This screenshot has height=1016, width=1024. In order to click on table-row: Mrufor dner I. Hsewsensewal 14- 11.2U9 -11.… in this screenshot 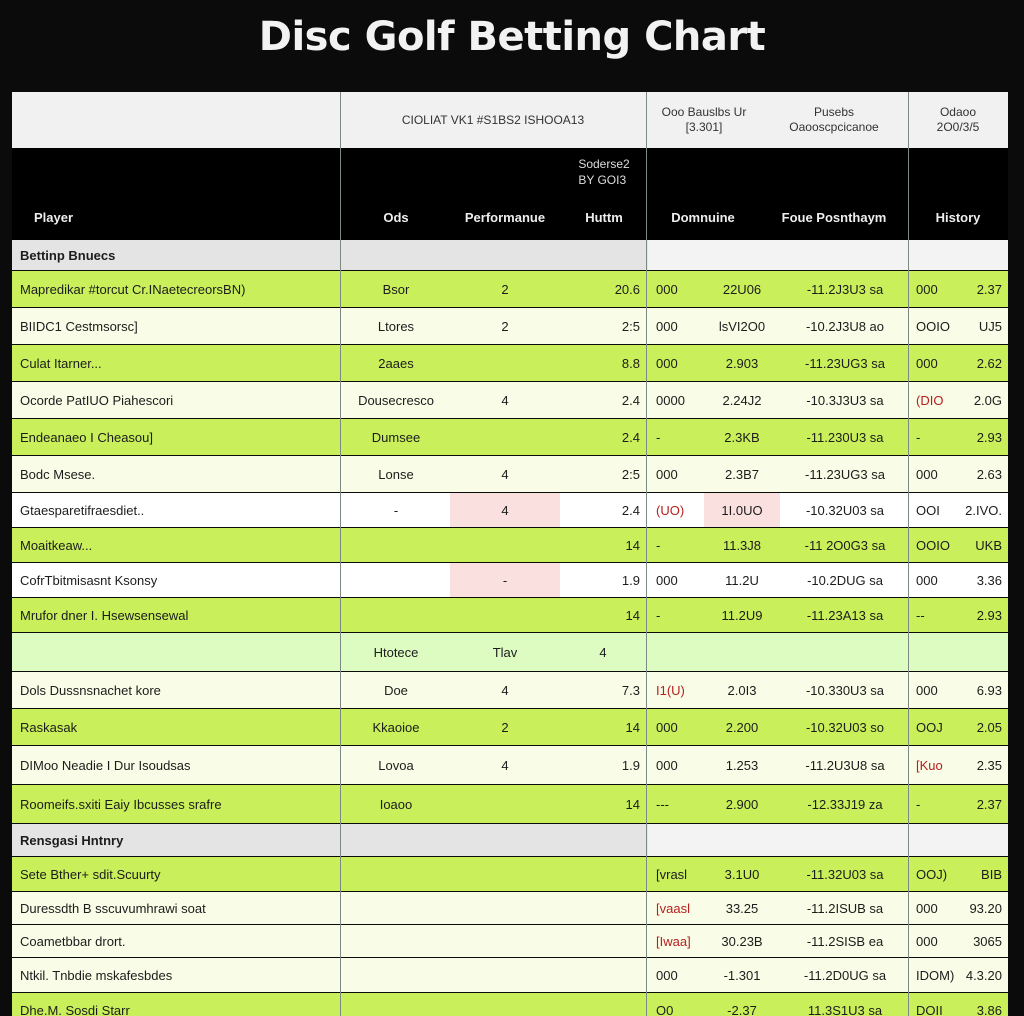, I will do `click(510, 615)`.